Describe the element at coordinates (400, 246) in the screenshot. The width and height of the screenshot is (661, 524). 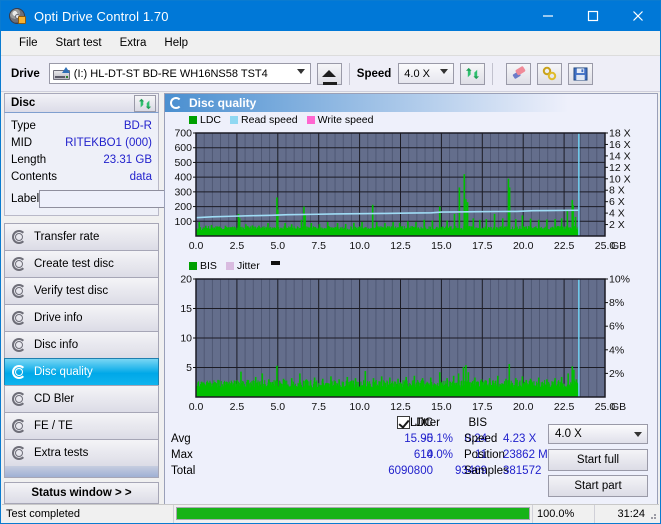
I see `svg-text: 12.5` at that location.